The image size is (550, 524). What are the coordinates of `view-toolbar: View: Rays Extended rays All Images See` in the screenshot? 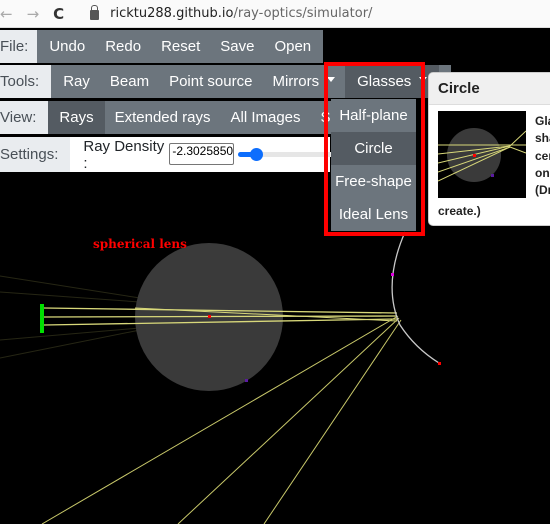 It's located at (174, 117).